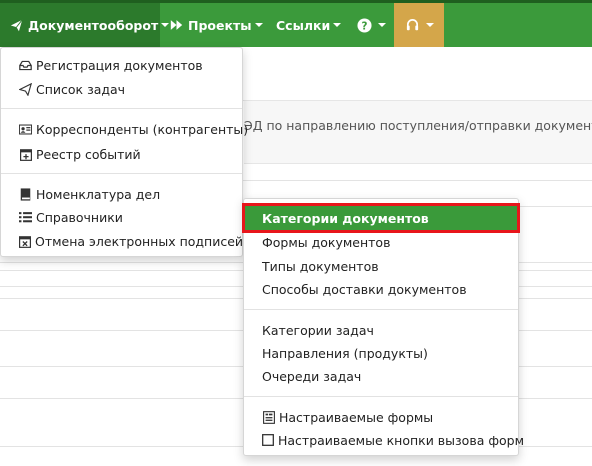  What do you see at coordinates (25, 194) in the screenshot?
I see `book-icon` at bounding box center [25, 194].